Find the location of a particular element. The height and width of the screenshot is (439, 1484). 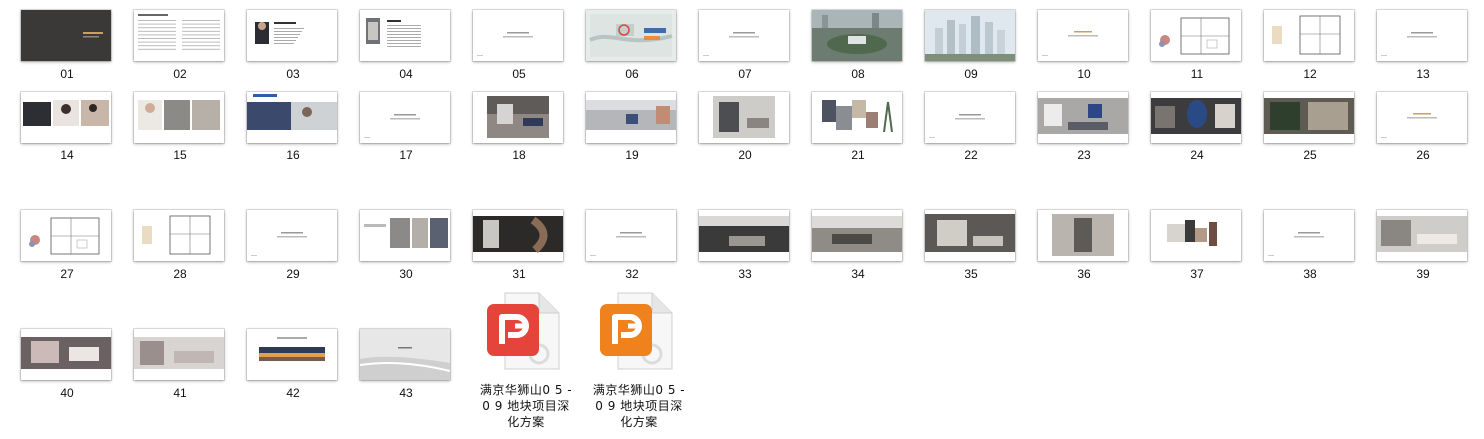

slide-thumbnail-label: 36 is located at coordinates (1084, 274).